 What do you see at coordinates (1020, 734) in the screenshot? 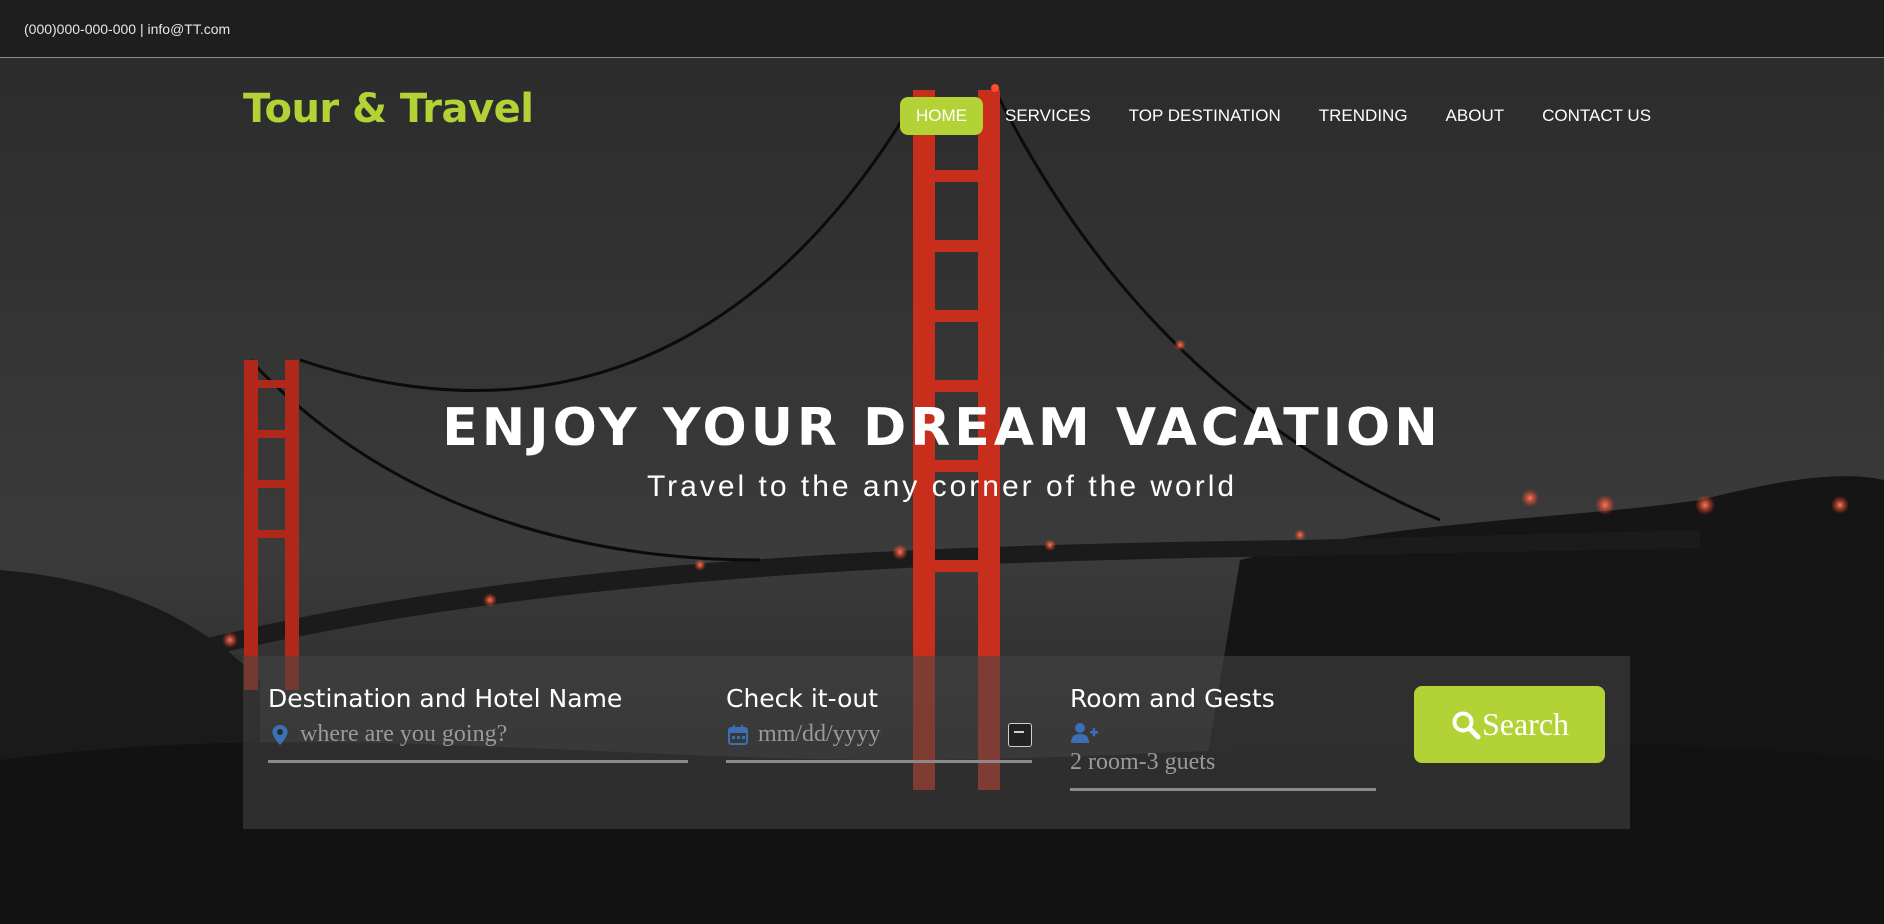
I see `date-picker-icon` at bounding box center [1020, 734].